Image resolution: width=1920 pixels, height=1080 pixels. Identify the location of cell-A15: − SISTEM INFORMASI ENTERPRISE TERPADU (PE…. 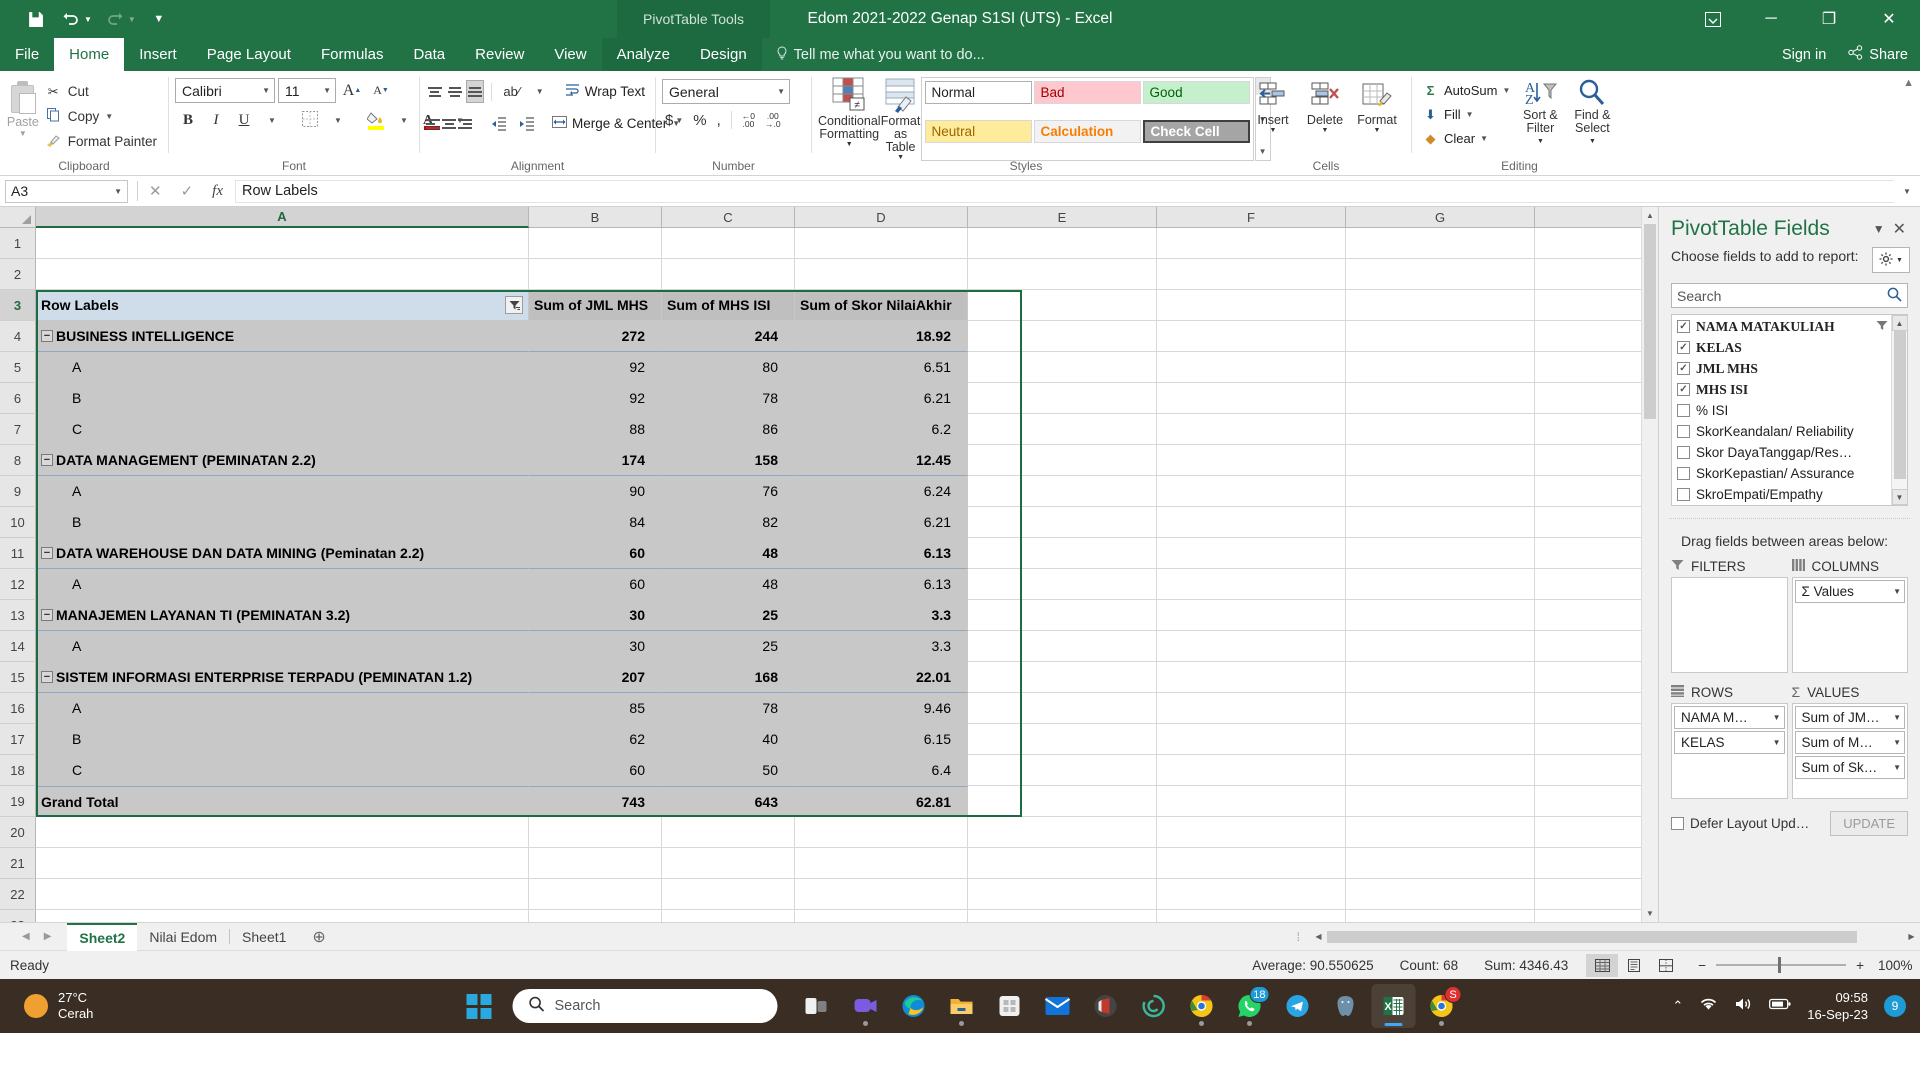
(282, 677).